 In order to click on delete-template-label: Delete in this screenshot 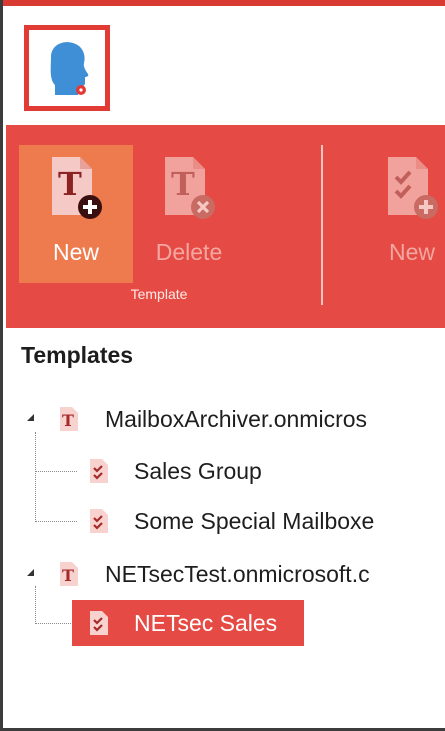, I will do `click(189, 252)`.